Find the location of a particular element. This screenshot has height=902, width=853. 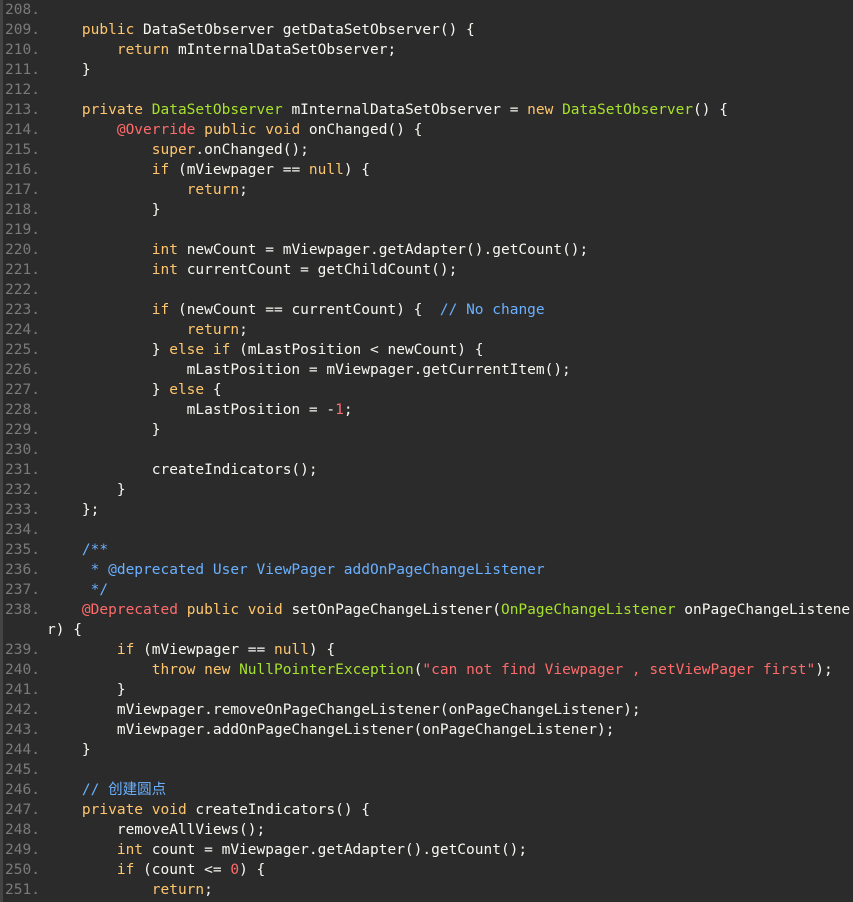

code-line: 247. private void createIndicators() { is located at coordinates (428, 810).